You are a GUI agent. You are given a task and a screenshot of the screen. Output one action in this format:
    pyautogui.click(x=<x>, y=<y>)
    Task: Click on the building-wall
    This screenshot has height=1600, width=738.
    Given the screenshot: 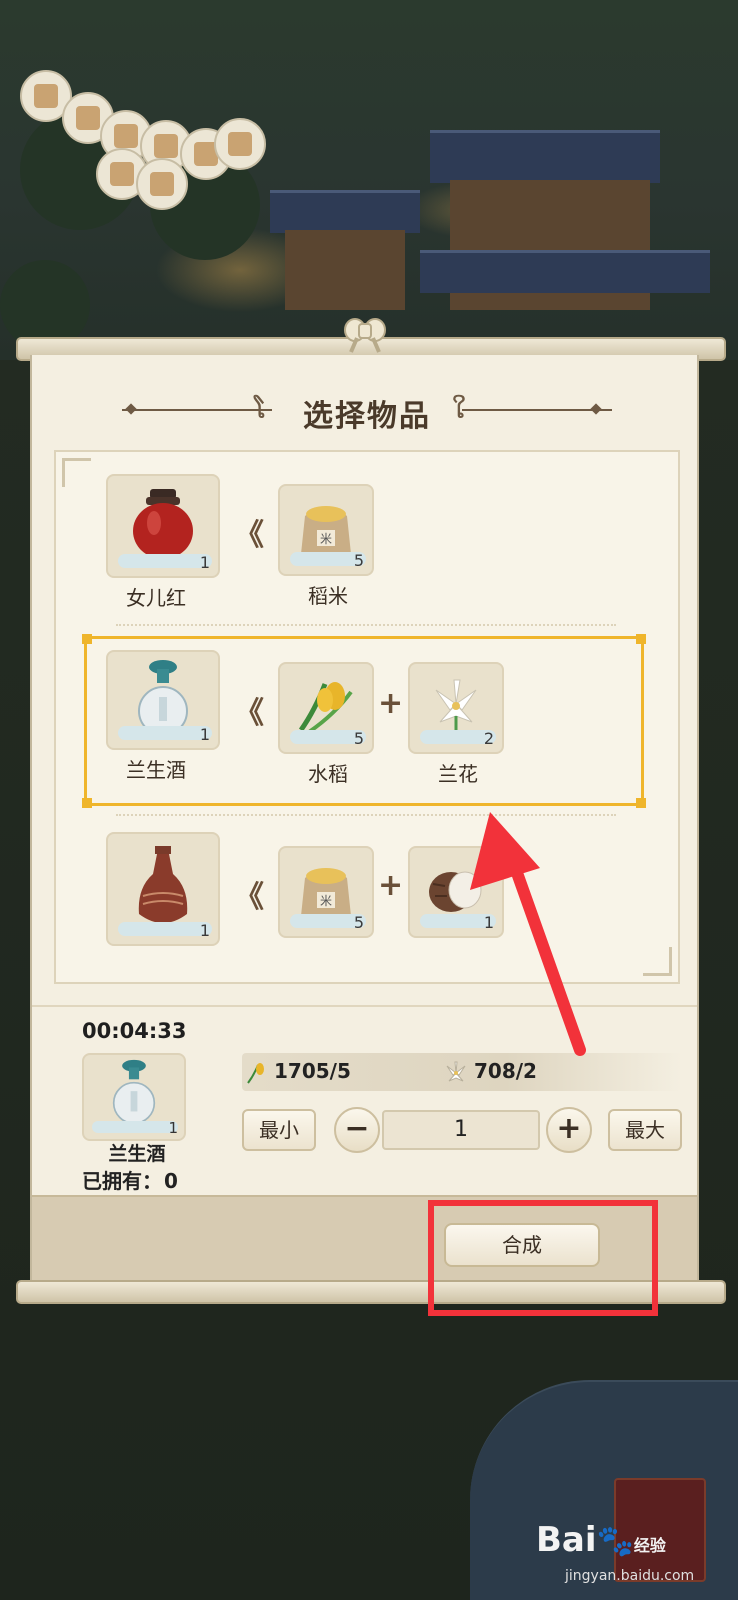 What is the action you would take?
    pyautogui.click(x=345, y=270)
    